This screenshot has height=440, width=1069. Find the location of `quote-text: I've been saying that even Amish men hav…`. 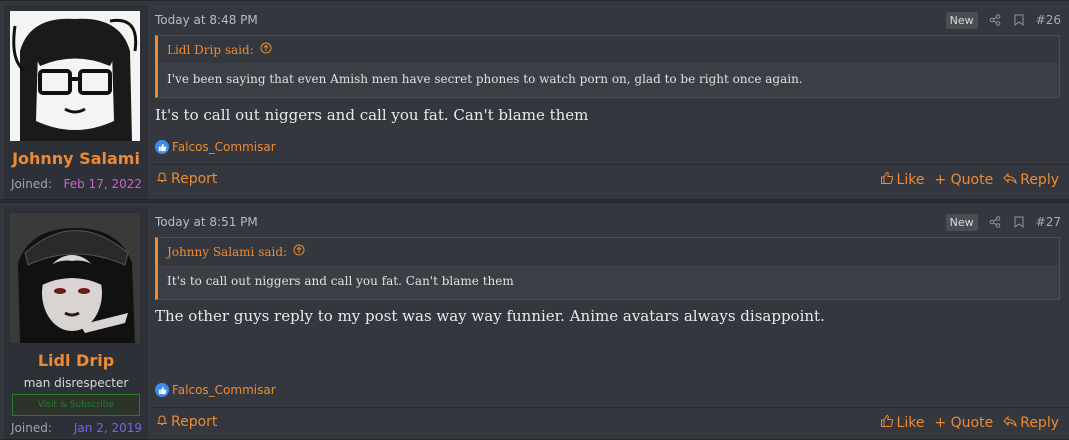

quote-text: I've been saying that even Amish men hav… is located at coordinates (608, 80).